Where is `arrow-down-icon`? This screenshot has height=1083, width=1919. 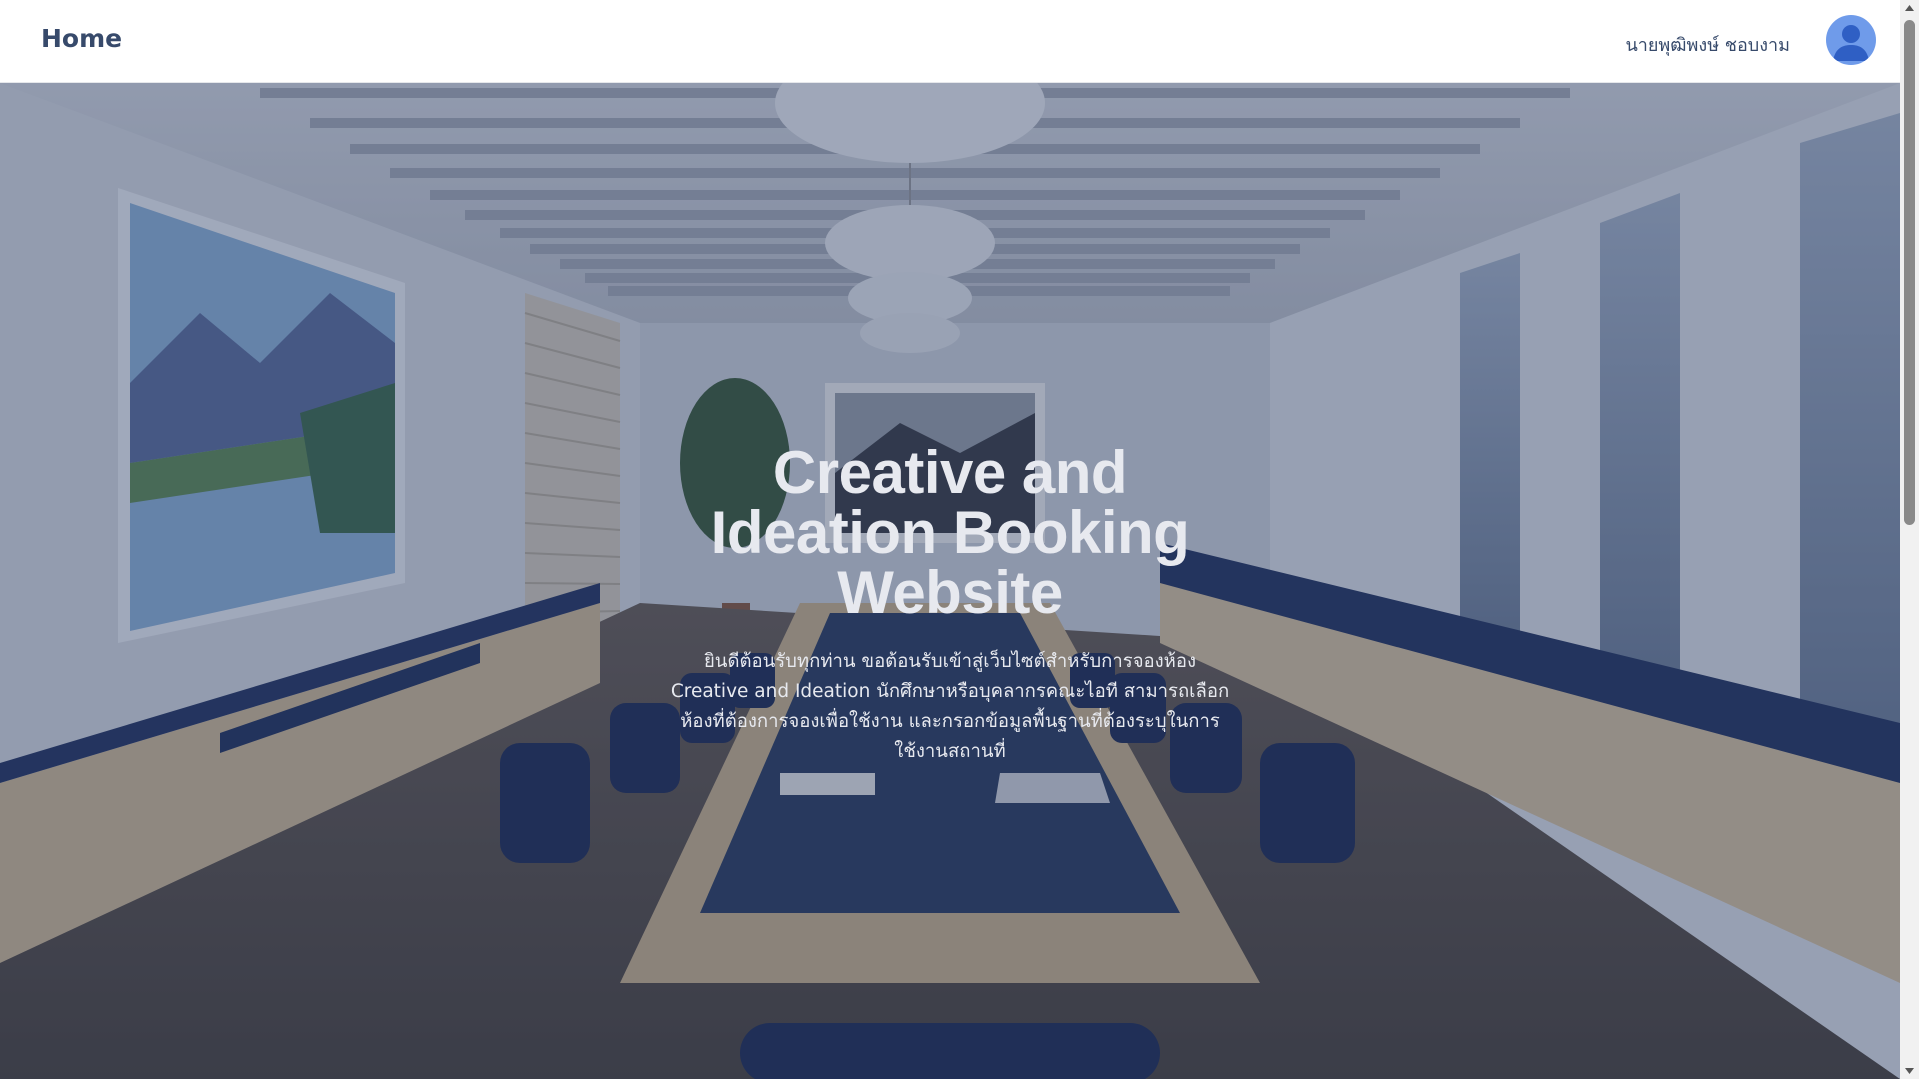 arrow-down-icon is located at coordinates (1909, 1070).